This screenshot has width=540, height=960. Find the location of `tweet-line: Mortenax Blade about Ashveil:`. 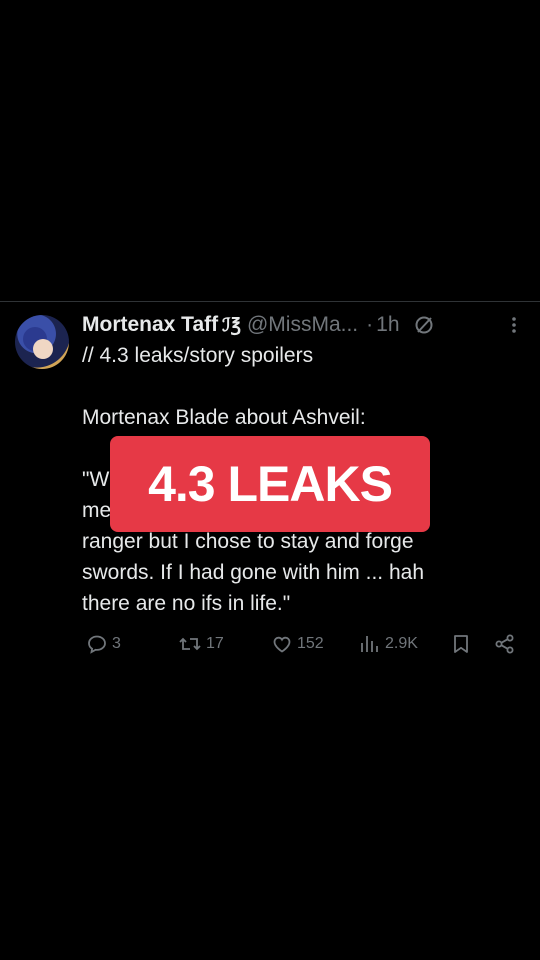

tweet-line: Mortenax Blade about Ashveil: is located at coordinates (224, 417).